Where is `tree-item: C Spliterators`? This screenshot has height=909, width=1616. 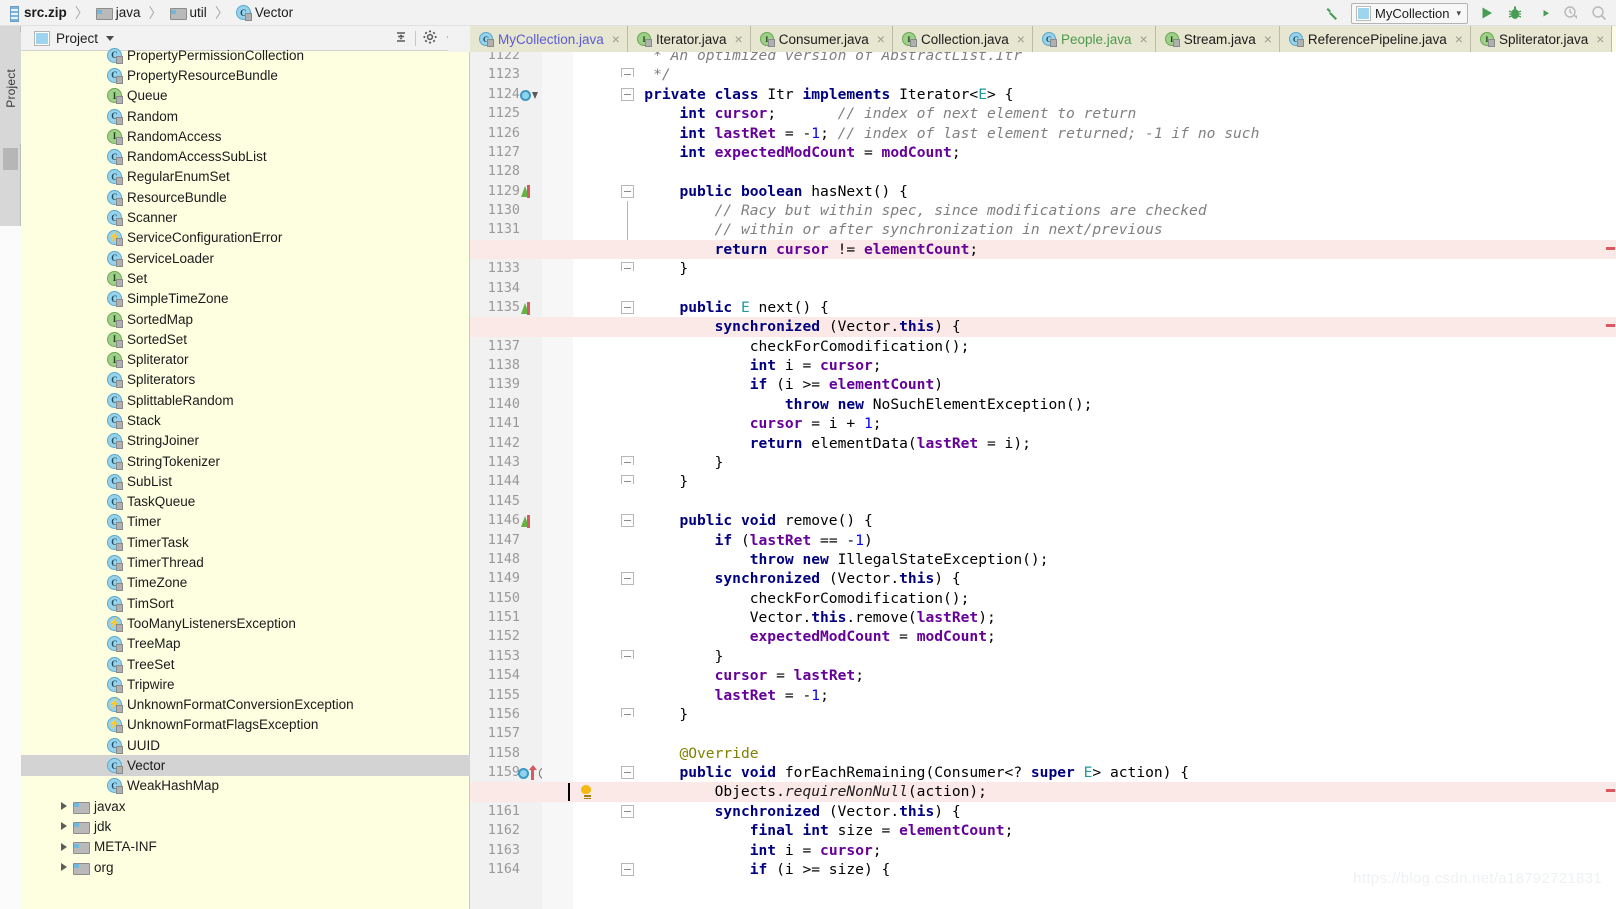
tree-item: C Spliterators is located at coordinates (245, 380).